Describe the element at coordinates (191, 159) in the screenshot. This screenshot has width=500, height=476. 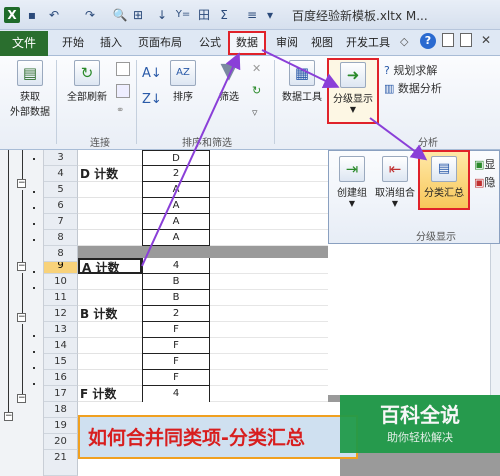
I see `arrow-to-data-tab` at that location.